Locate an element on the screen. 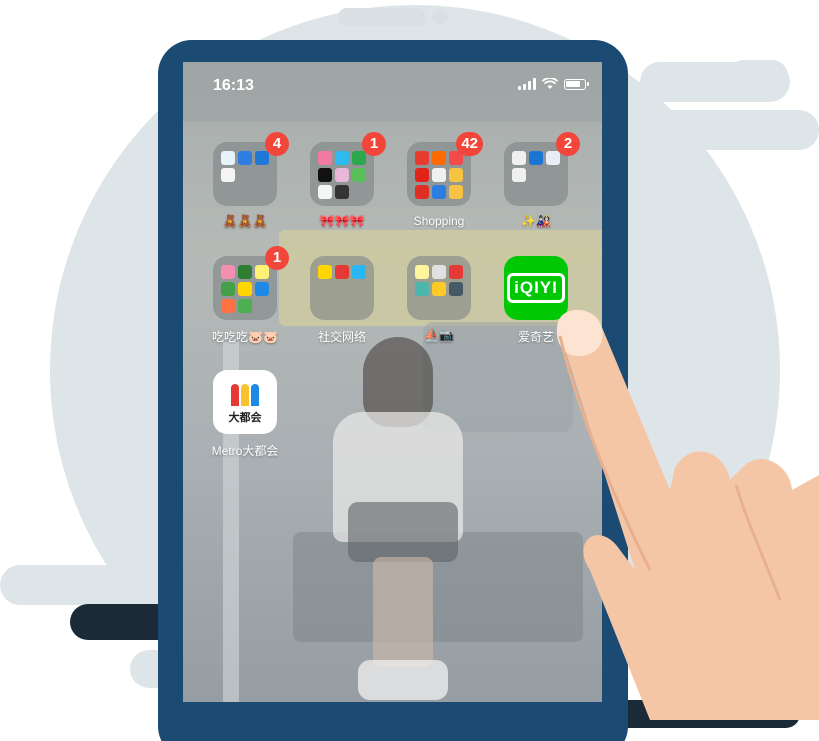  wifi-icon is located at coordinates (550, 83).